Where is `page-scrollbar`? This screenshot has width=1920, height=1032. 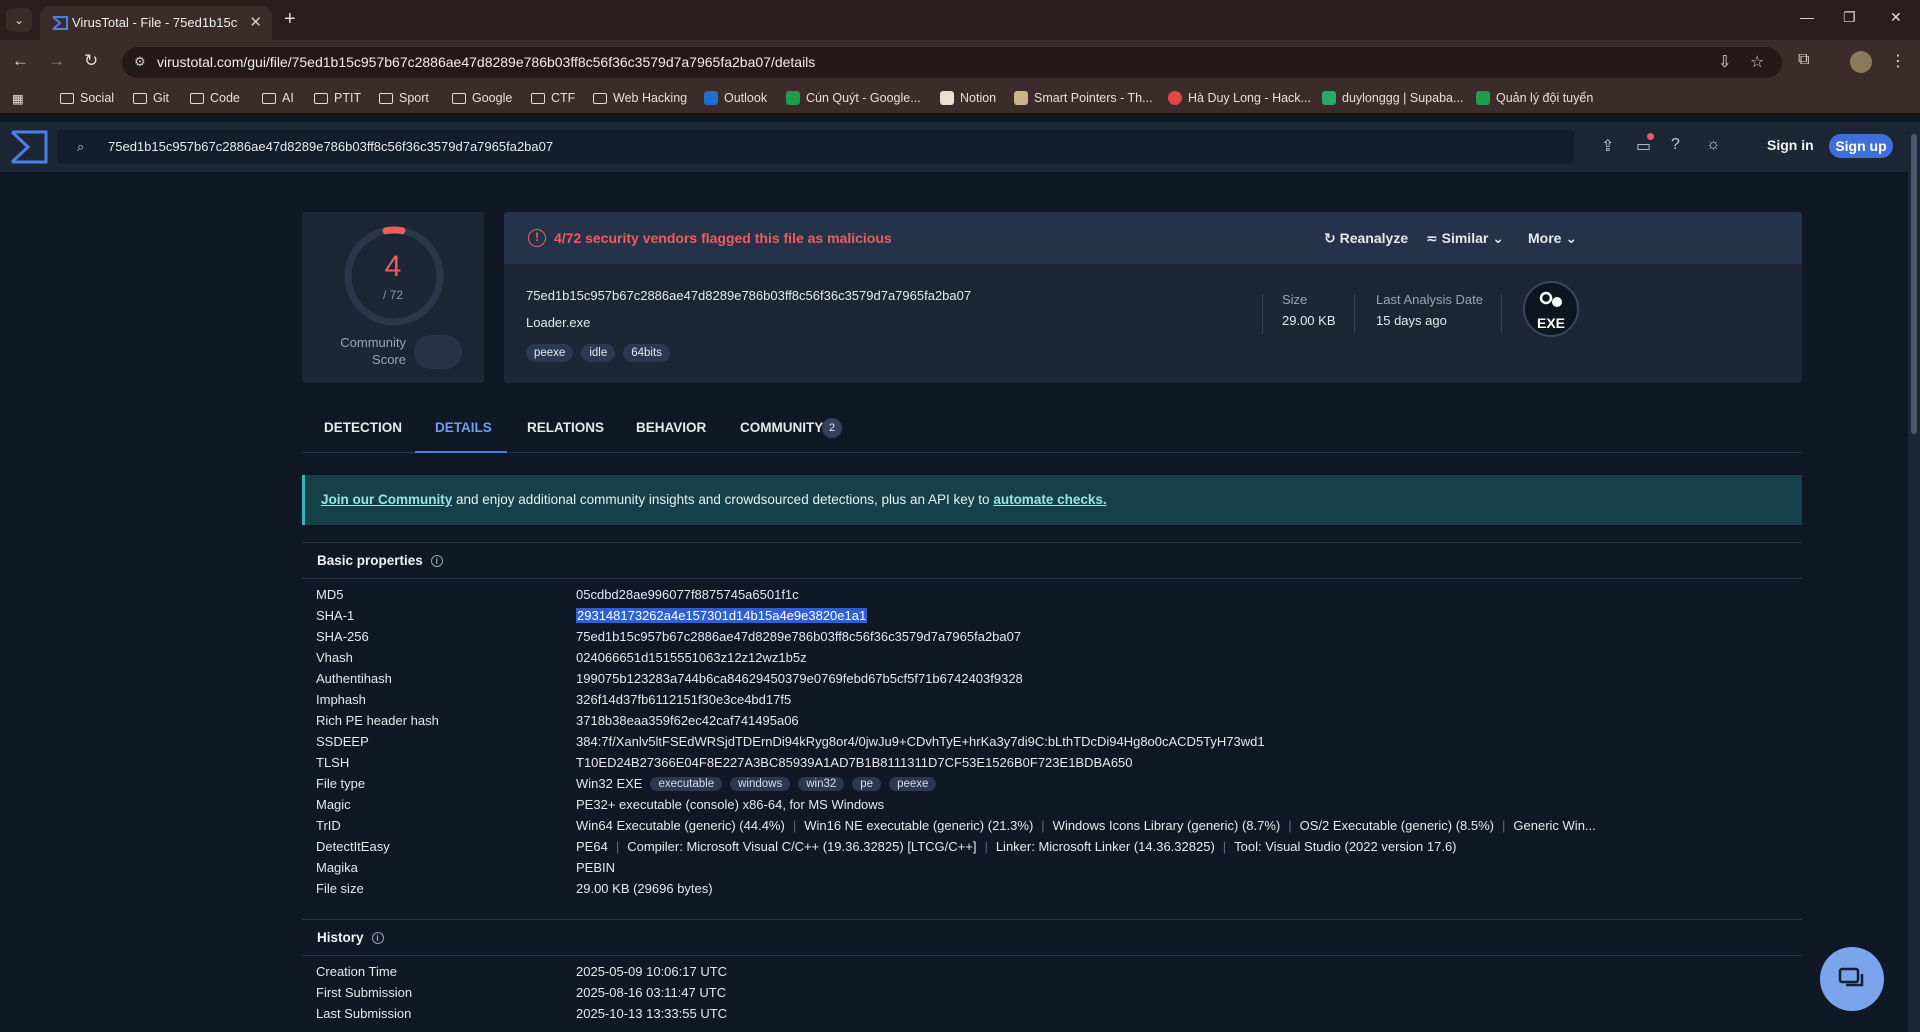 page-scrollbar is located at coordinates (1914, 577).